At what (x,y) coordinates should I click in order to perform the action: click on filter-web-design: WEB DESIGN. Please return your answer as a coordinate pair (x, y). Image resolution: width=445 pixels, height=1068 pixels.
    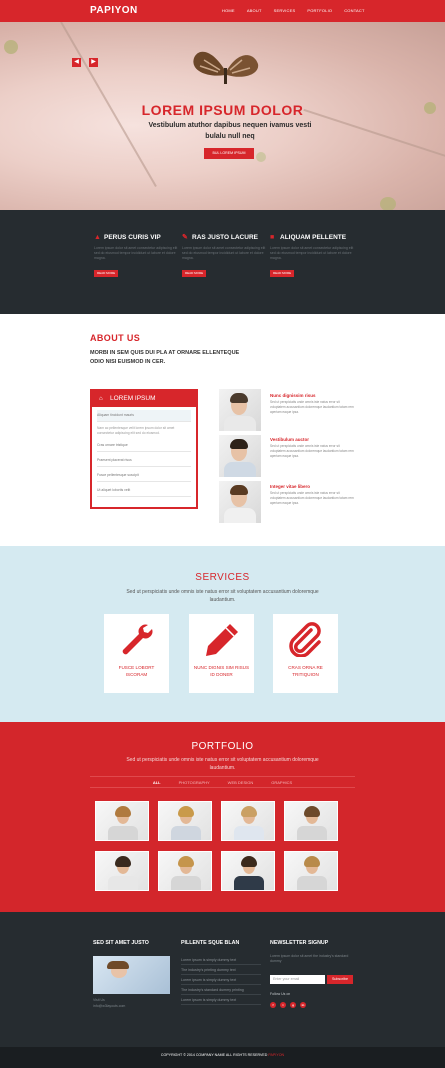
    Looking at the image, I should click on (241, 782).